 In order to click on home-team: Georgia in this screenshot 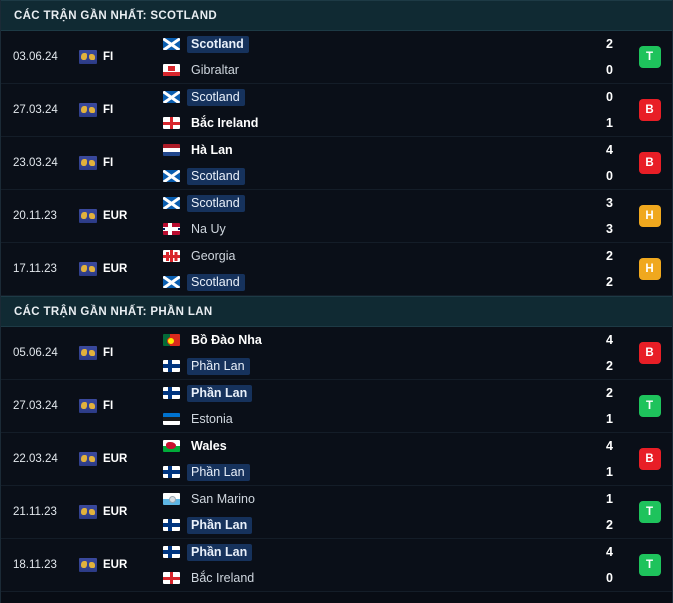, I will do `click(365, 256)`.